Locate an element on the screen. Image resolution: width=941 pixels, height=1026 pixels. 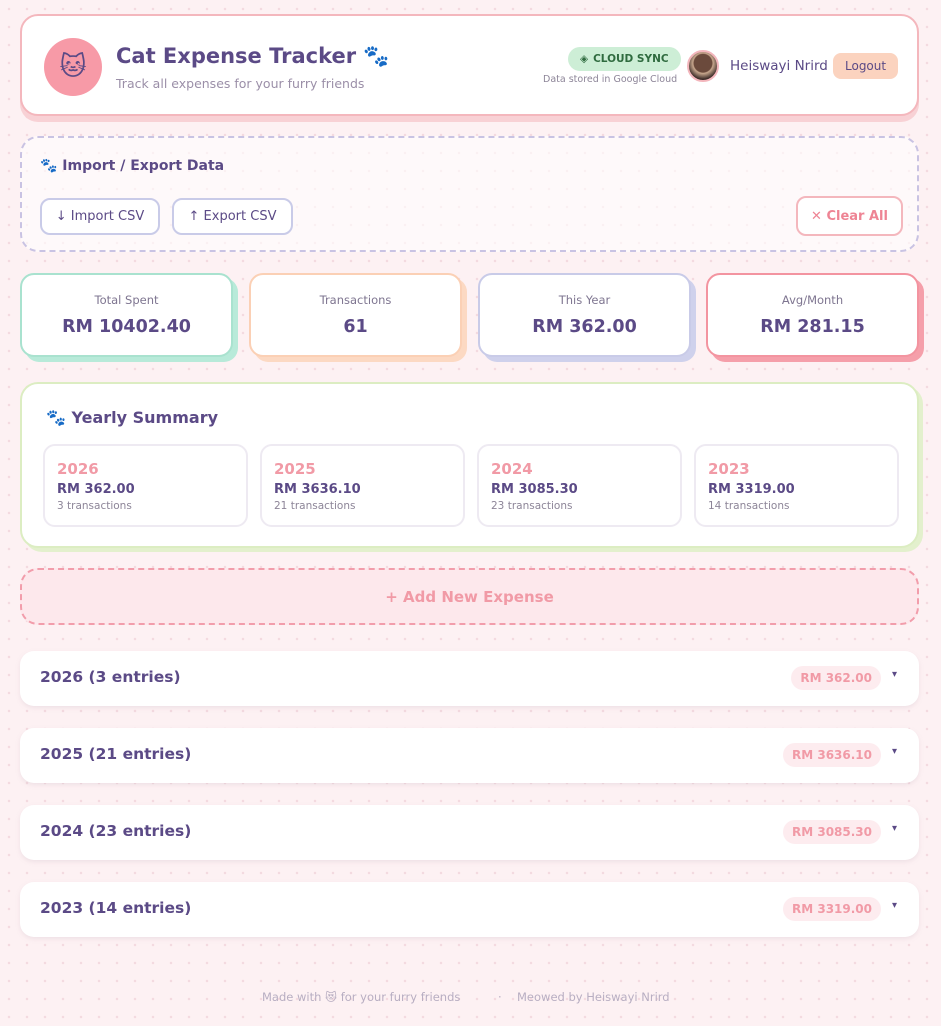
year-section-label: 2025 (21 entries) is located at coordinates (116, 754).